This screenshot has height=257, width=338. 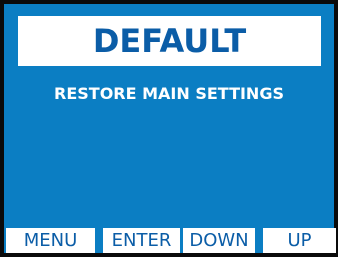 I want to click on screen-subtitle: RESTORE MAIN SETTINGS, so click(x=169, y=93).